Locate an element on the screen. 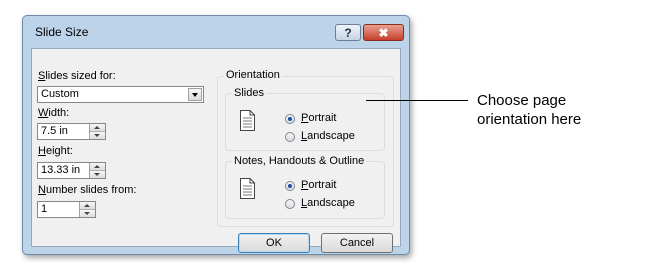 The image size is (670, 270). title-bar: Slide Size ? ✖ is located at coordinates (216, 32).